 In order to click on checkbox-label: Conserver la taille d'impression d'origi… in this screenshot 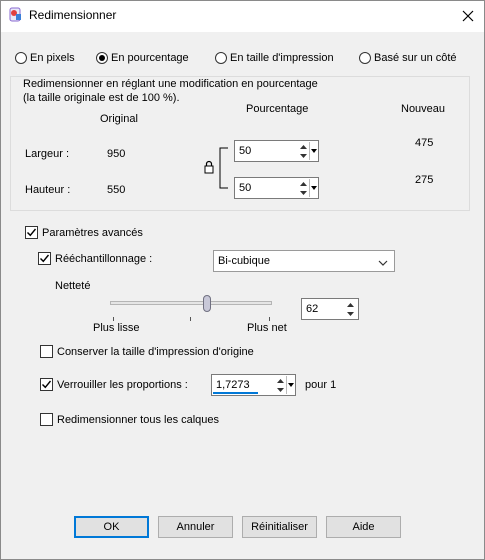, I will do `click(155, 351)`.